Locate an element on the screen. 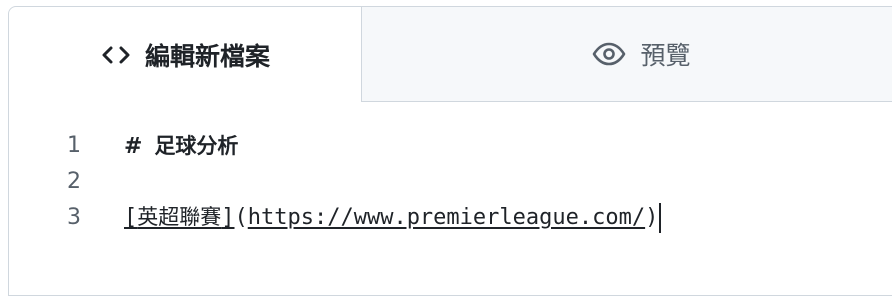  link-bracket-close: ] is located at coordinates (228, 217).